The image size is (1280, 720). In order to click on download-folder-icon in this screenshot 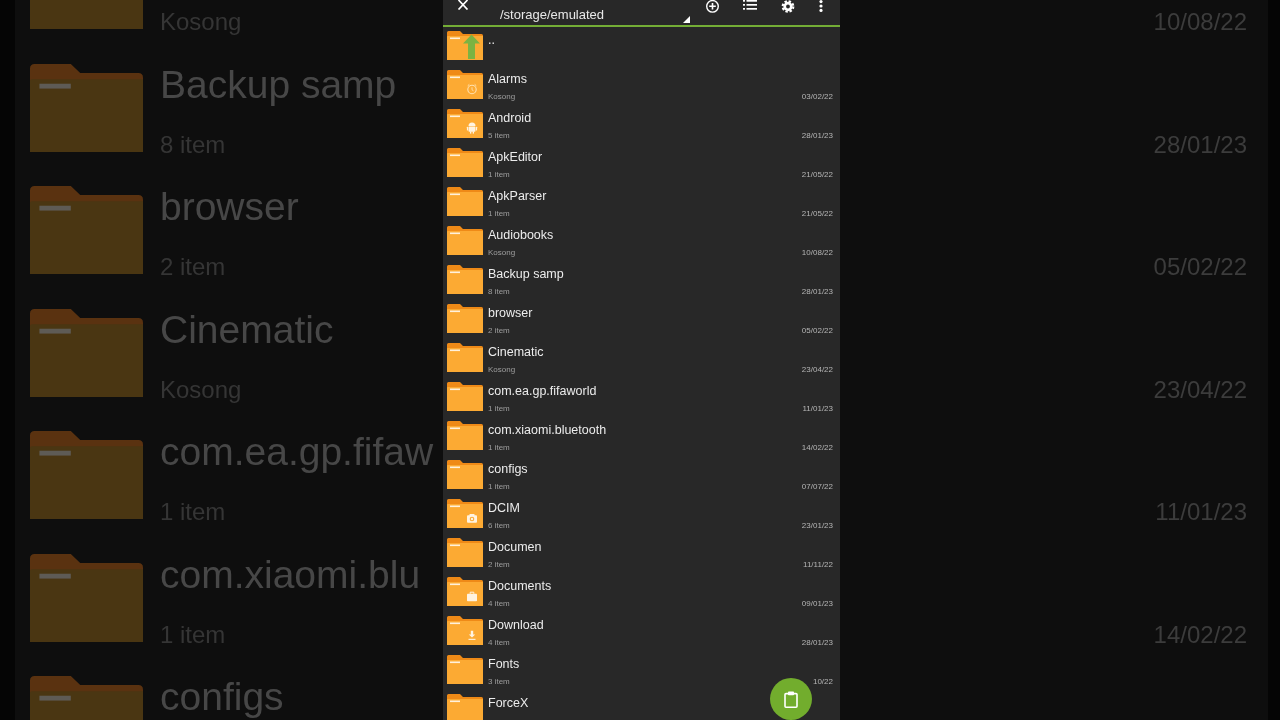, I will do `click(465, 630)`.